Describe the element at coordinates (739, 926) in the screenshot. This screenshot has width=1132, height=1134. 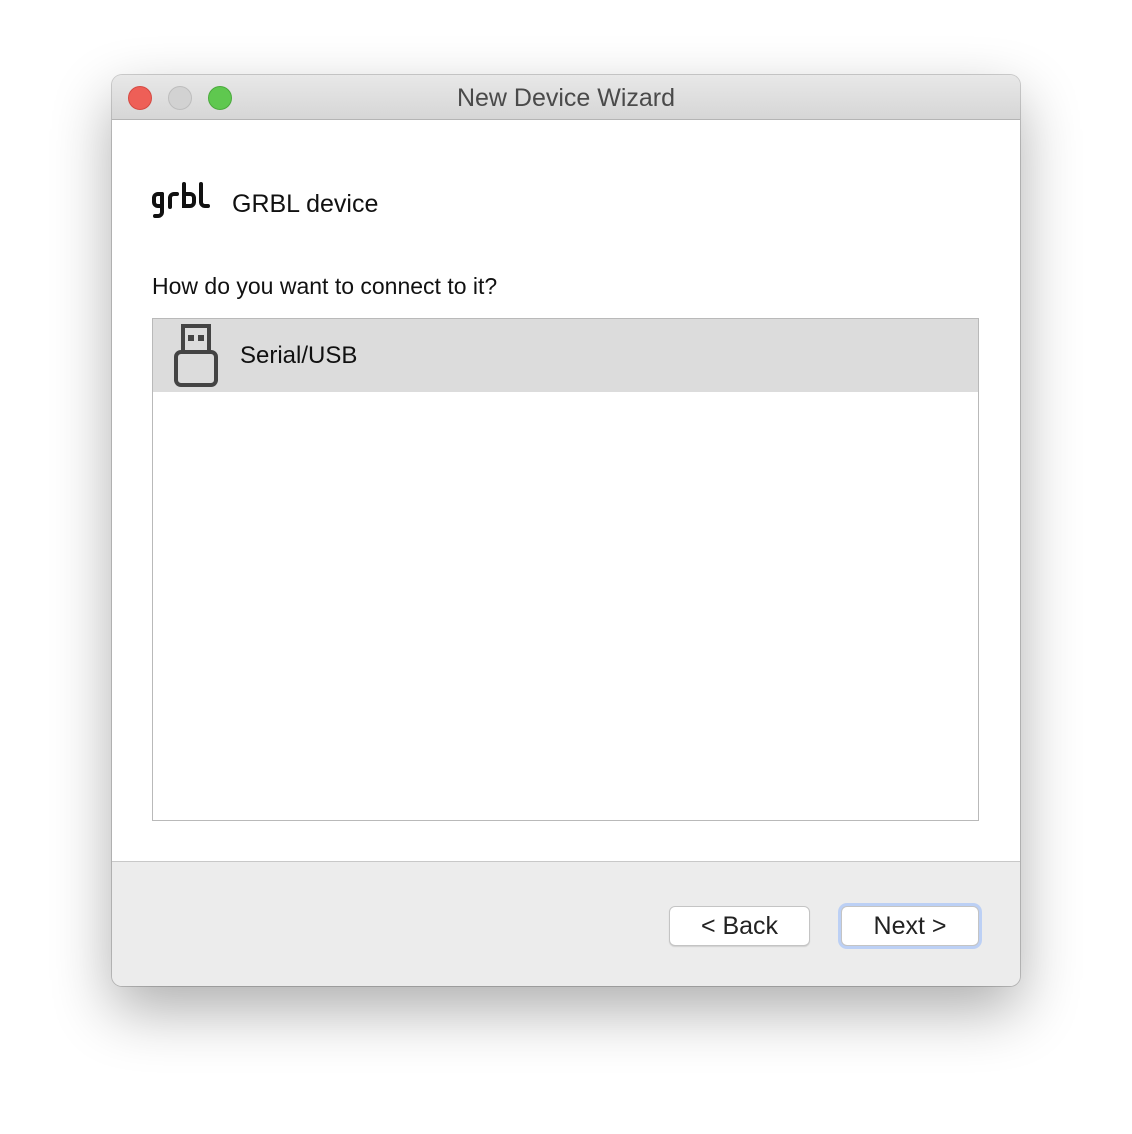
I see `back-button: < Back` at that location.